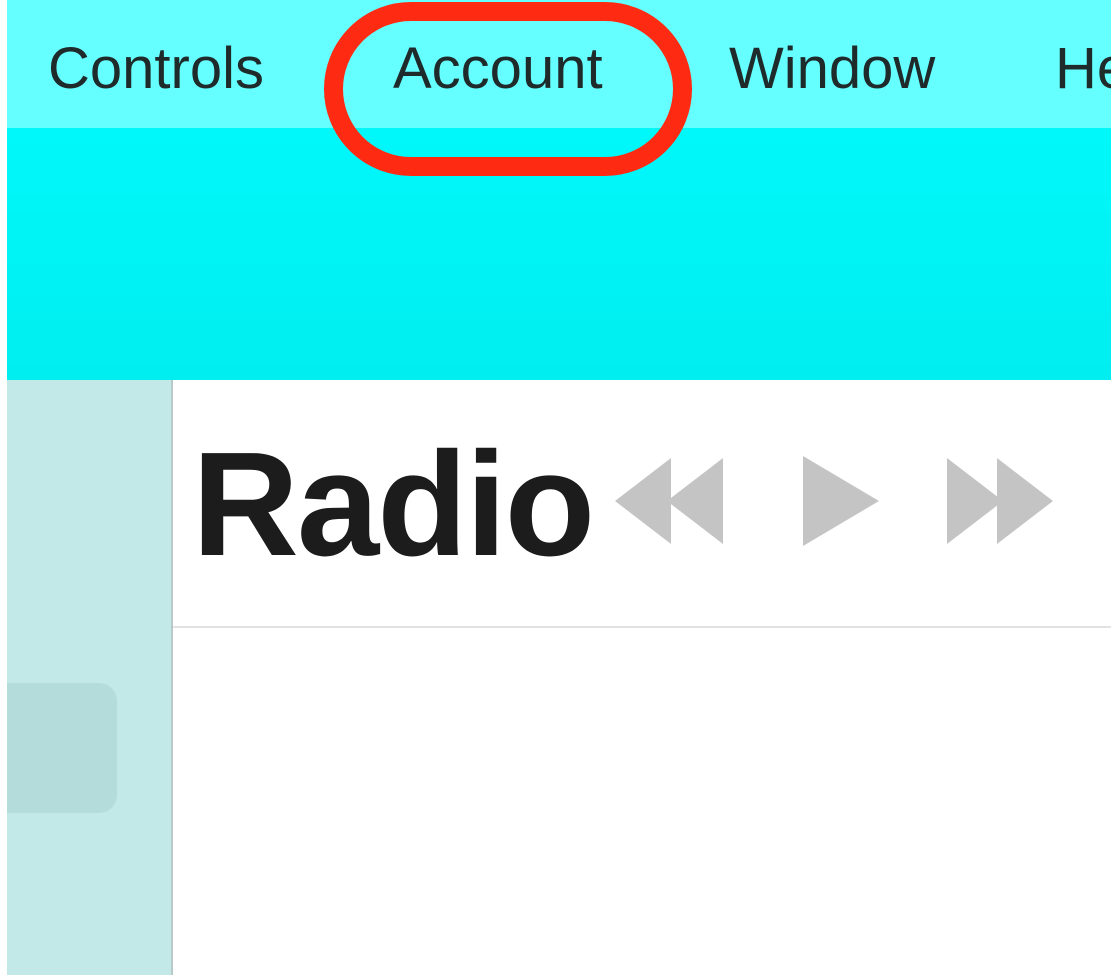 The image size is (1111, 975). I want to click on fast-forward-icon, so click(1000, 501).